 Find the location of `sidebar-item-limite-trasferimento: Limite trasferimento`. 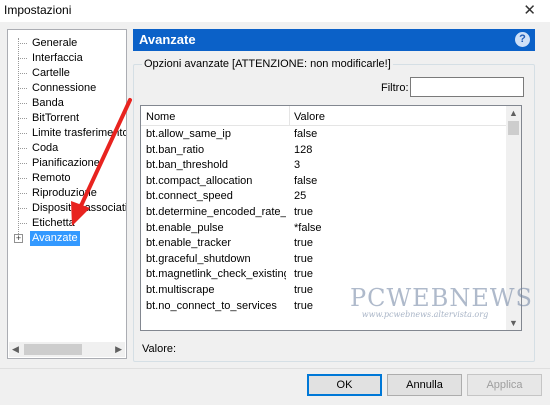

sidebar-item-limite-trasferimento: Limite trasferimento is located at coordinates (72, 133).